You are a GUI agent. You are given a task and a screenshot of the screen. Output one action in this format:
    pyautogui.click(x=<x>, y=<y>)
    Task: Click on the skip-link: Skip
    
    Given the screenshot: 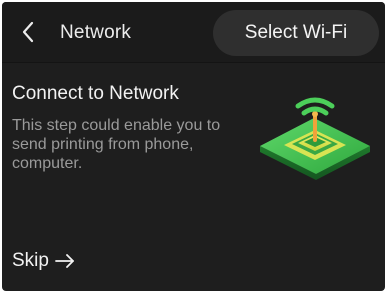 What is the action you would take?
    pyautogui.click(x=43, y=261)
    